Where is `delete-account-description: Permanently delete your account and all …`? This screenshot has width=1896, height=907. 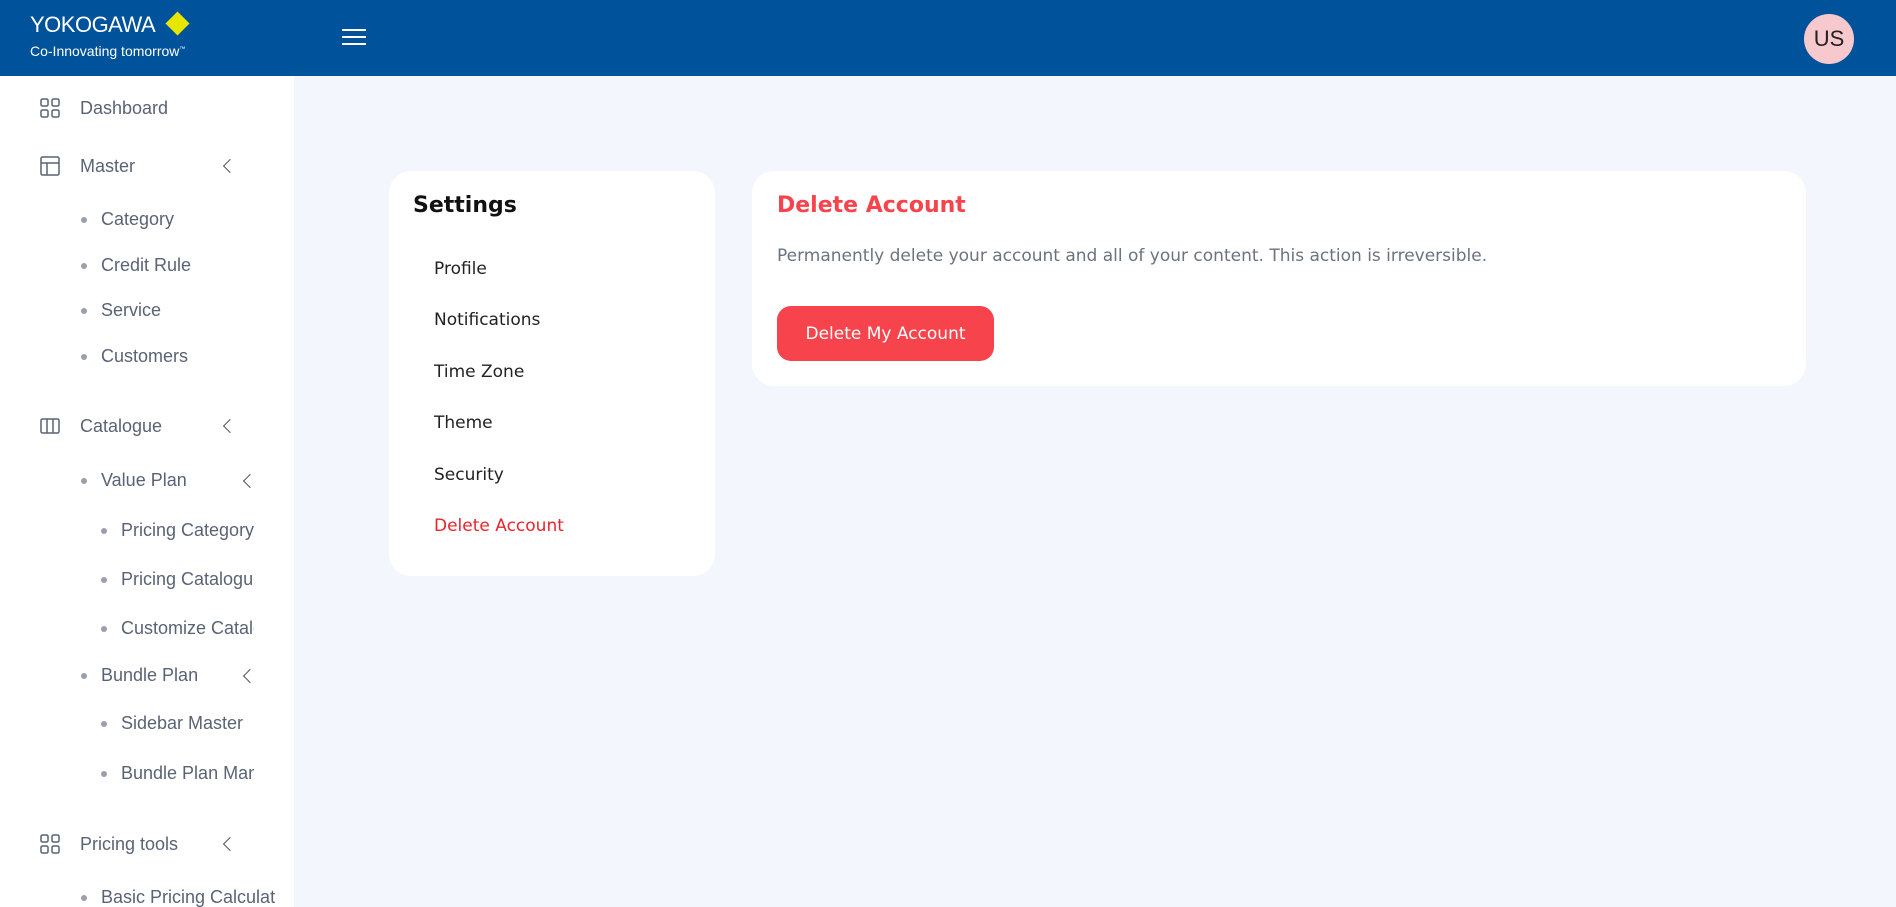
delete-account-description: Permanently delete your account and all … is located at coordinates (1132, 256).